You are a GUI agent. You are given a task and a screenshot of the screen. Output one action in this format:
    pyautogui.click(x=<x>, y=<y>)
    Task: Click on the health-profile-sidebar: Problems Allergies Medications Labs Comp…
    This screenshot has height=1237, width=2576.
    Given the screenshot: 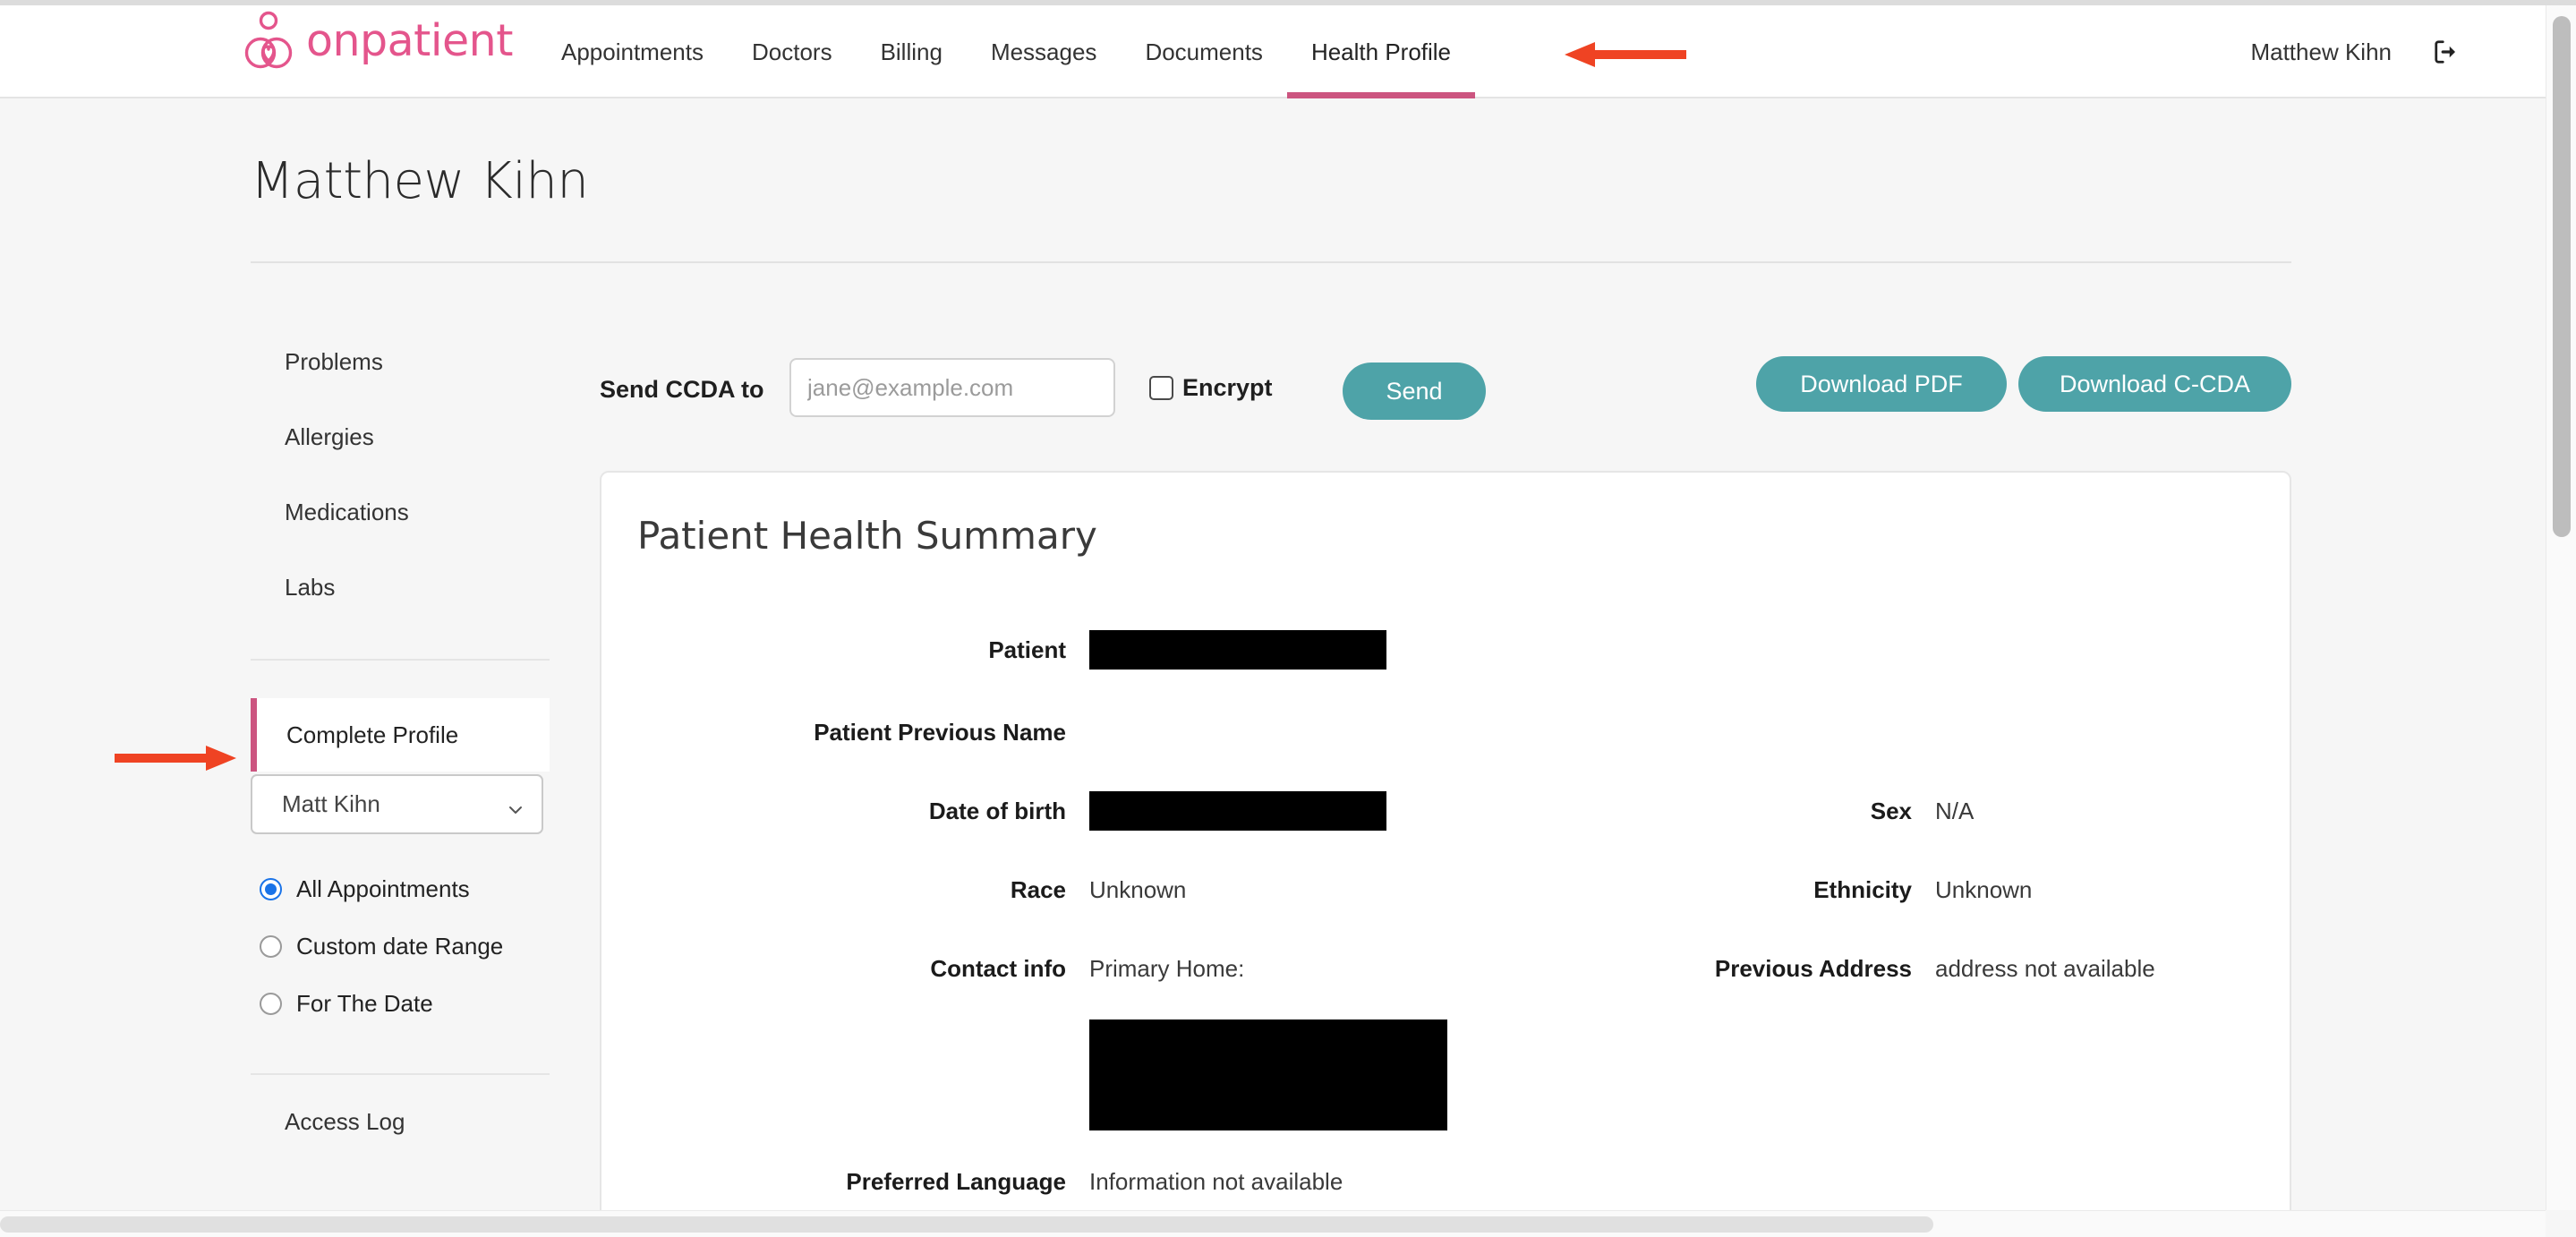 What is the action you would take?
    pyautogui.click(x=400, y=746)
    